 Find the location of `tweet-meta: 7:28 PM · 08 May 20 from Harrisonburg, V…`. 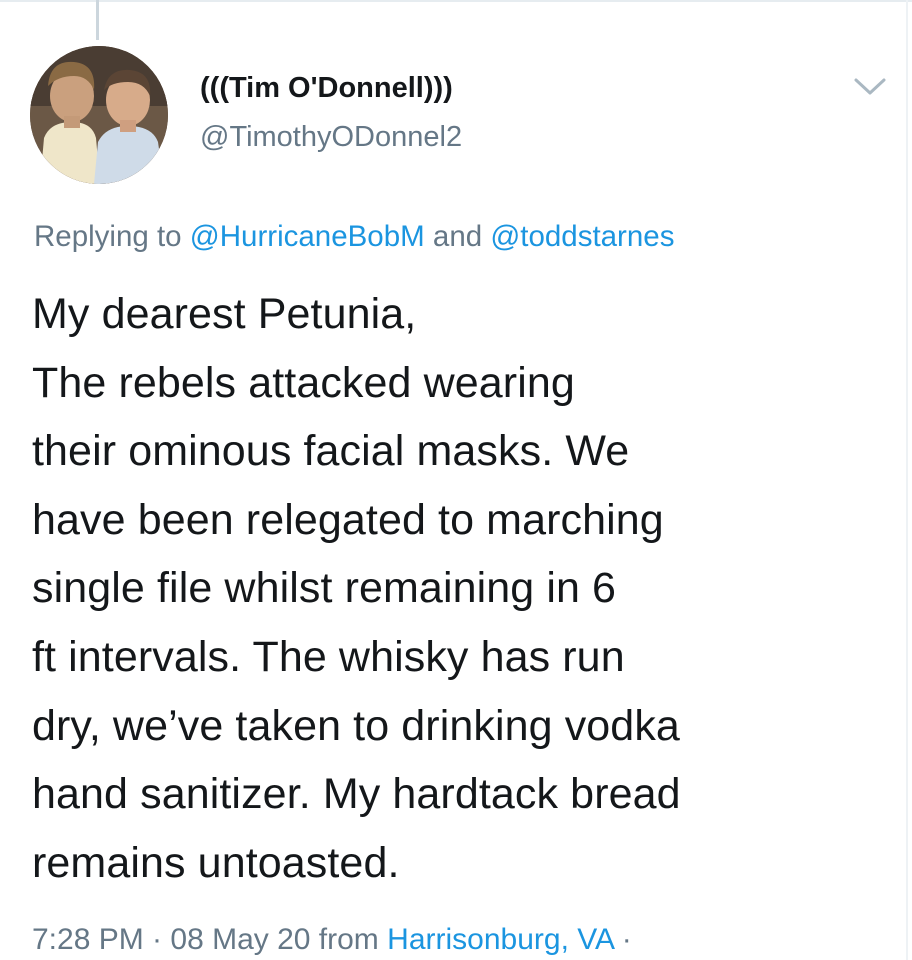

tweet-meta: 7:28 PM · 08 May 20 from Harrisonburg, V… is located at coordinates (332, 939).